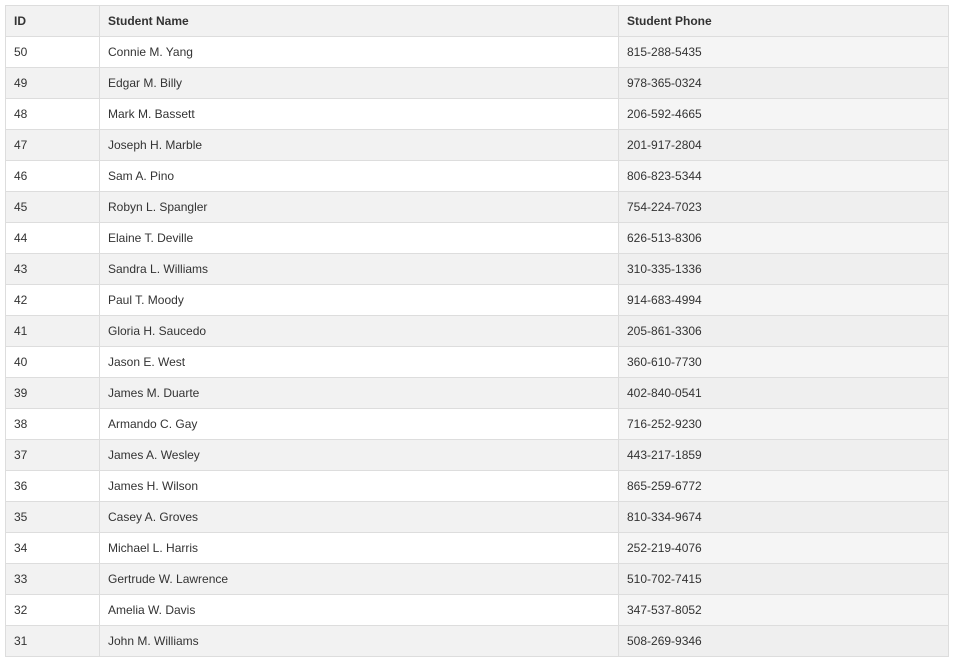 Image resolution: width=954 pixels, height=657 pixels. Describe the element at coordinates (52, 52) in the screenshot. I see `cell-id: 50` at that location.